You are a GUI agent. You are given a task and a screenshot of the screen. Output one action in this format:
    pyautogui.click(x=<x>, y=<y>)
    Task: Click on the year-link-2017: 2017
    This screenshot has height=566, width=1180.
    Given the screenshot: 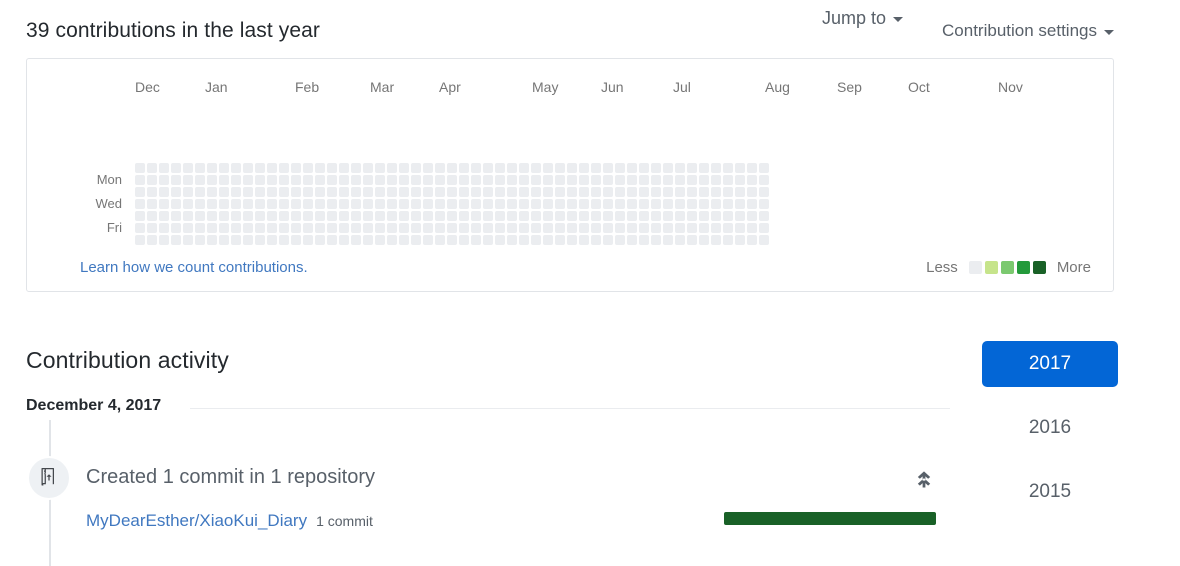 What is the action you would take?
    pyautogui.click(x=1050, y=364)
    